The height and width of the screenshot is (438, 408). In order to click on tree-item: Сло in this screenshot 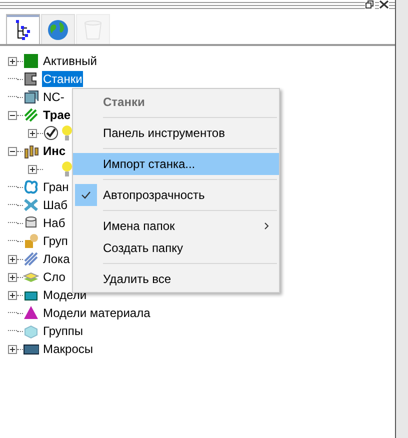, I will do `click(54, 277)`.